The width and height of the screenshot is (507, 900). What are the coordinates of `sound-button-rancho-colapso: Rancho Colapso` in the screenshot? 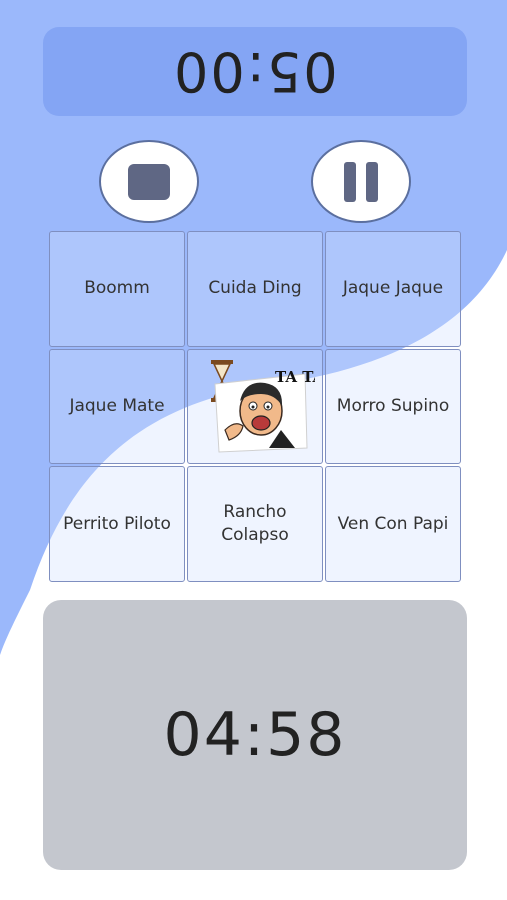 It's located at (255, 524).